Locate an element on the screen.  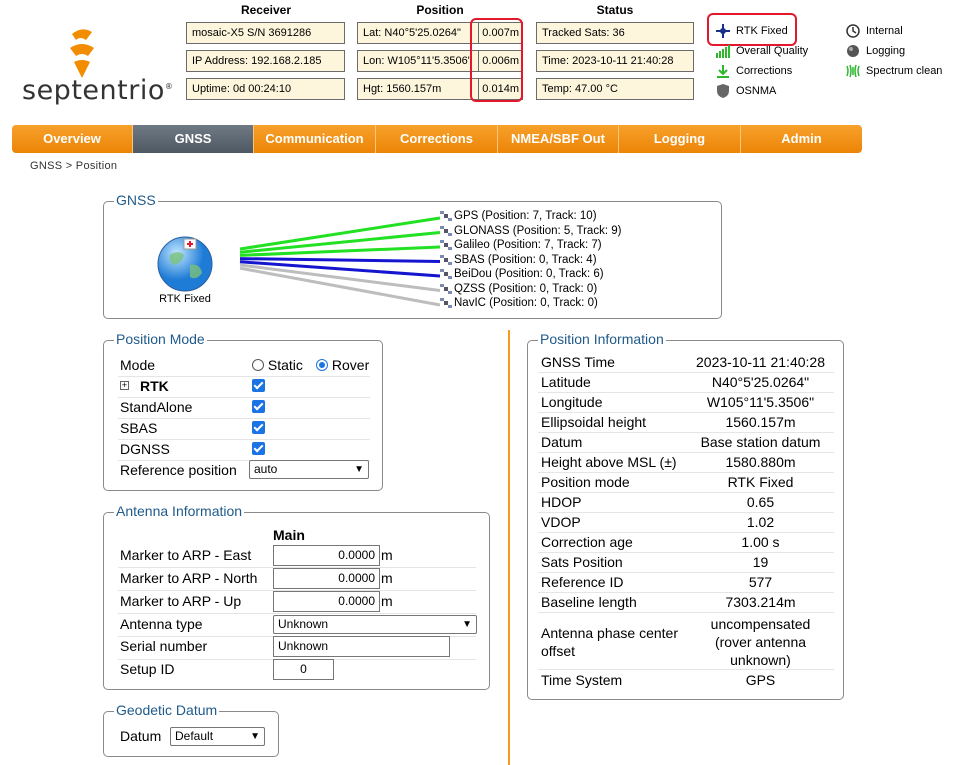
info-value: 1.00 s is located at coordinates (760, 542).